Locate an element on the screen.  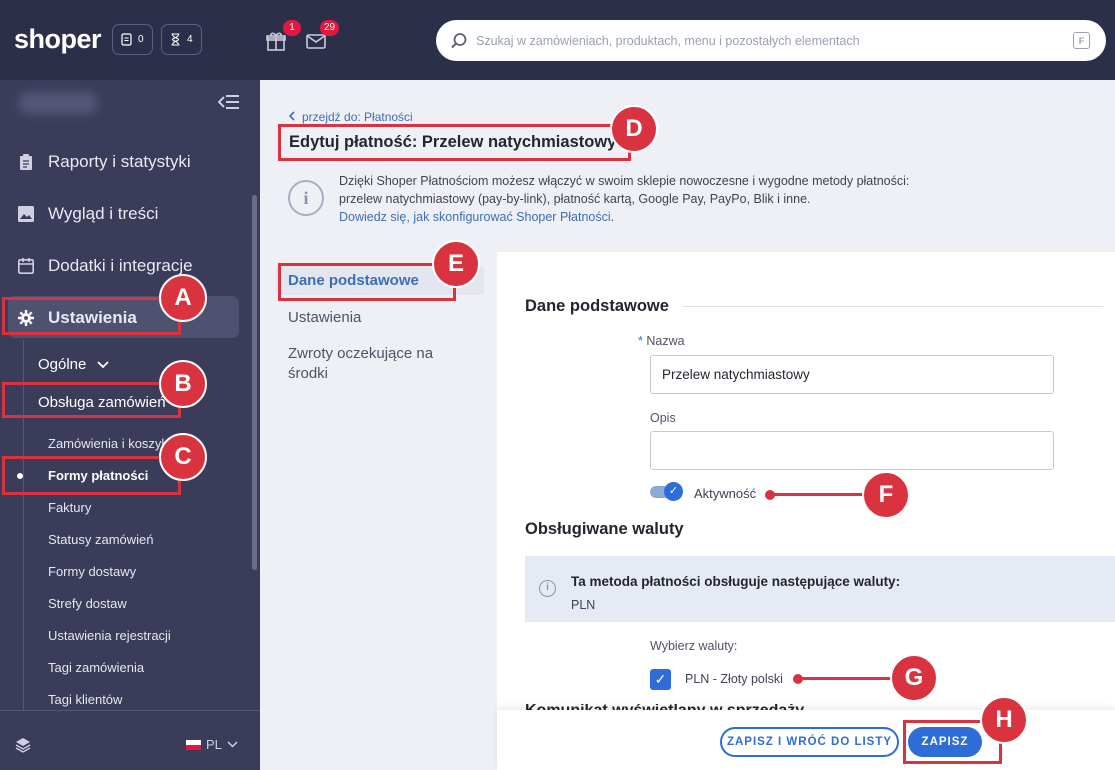
currency-checkbox: ✓ is located at coordinates (660, 679).